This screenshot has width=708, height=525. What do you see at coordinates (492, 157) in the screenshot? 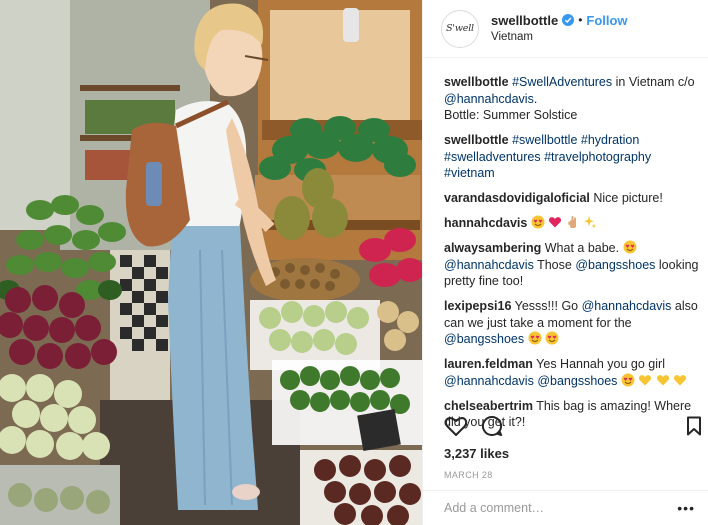
I see `hashtag-link: #swelladventures` at bounding box center [492, 157].